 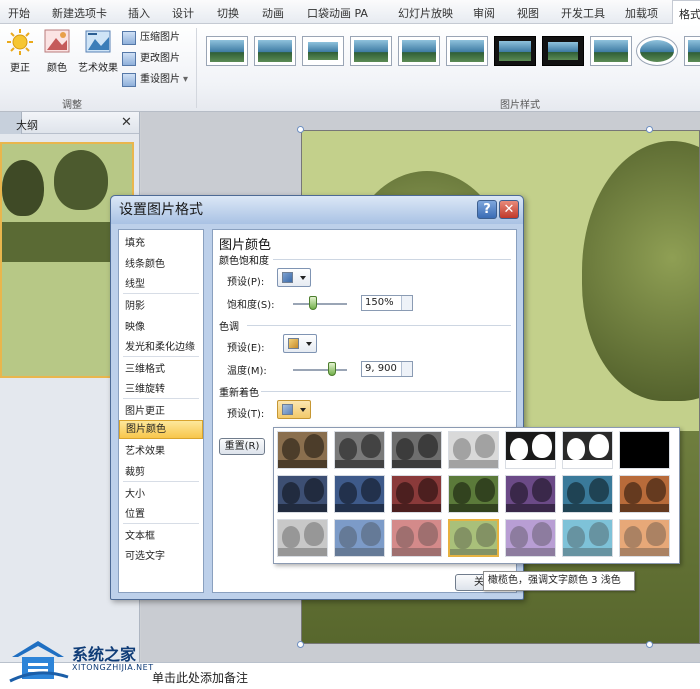 I want to click on saturation-section: 颜色饱和度, so click(x=244, y=261).